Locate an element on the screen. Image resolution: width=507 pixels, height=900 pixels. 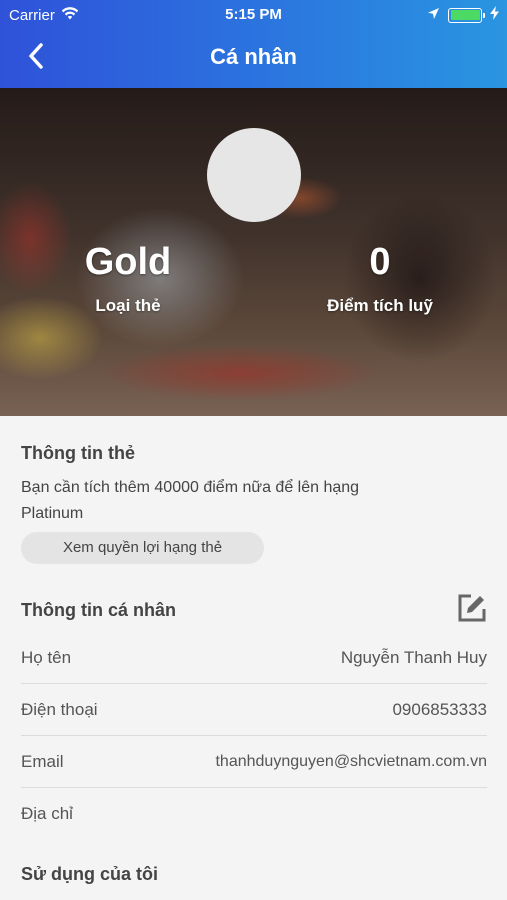
info-row-name: Họ tên Nguyễn Thanh Huy is located at coordinates (254, 658).